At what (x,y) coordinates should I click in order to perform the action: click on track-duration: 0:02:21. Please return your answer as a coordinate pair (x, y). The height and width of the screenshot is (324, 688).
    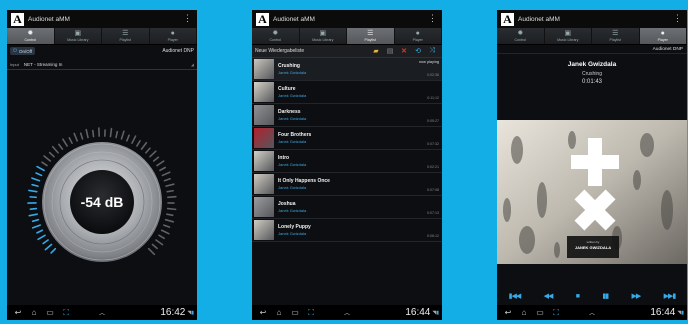
    Looking at the image, I should click on (433, 167).